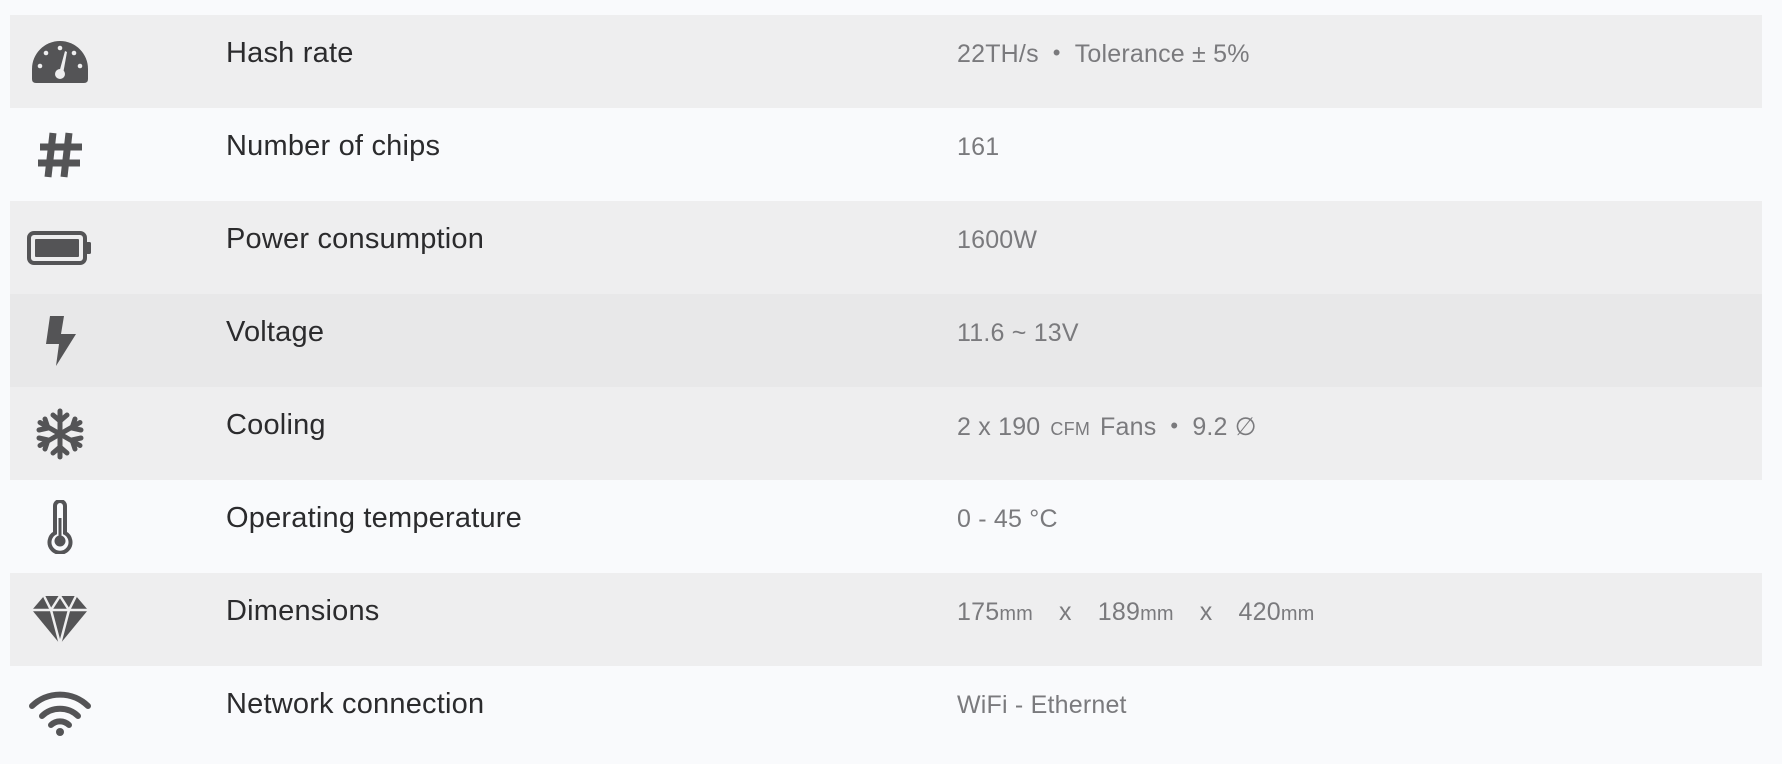 This screenshot has height=764, width=1782. What do you see at coordinates (1224, 427) in the screenshot?
I see `fan-size-value: 9.2 ∅` at bounding box center [1224, 427].